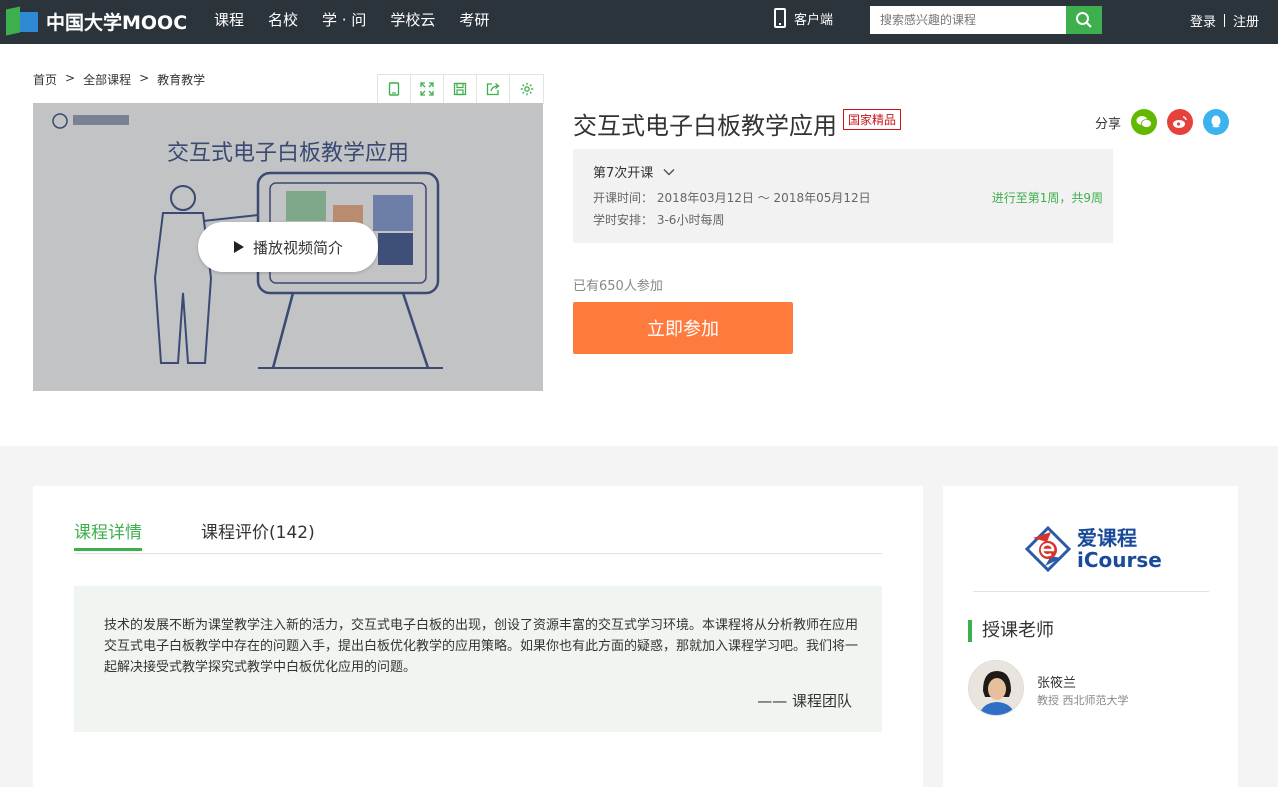 This screenshot has height=787, width=1278. What do you see at coordinates (1056, 681) in the screenshot?
I see `teacher-name: 张筱兰` at bounding box center [1056, 681].